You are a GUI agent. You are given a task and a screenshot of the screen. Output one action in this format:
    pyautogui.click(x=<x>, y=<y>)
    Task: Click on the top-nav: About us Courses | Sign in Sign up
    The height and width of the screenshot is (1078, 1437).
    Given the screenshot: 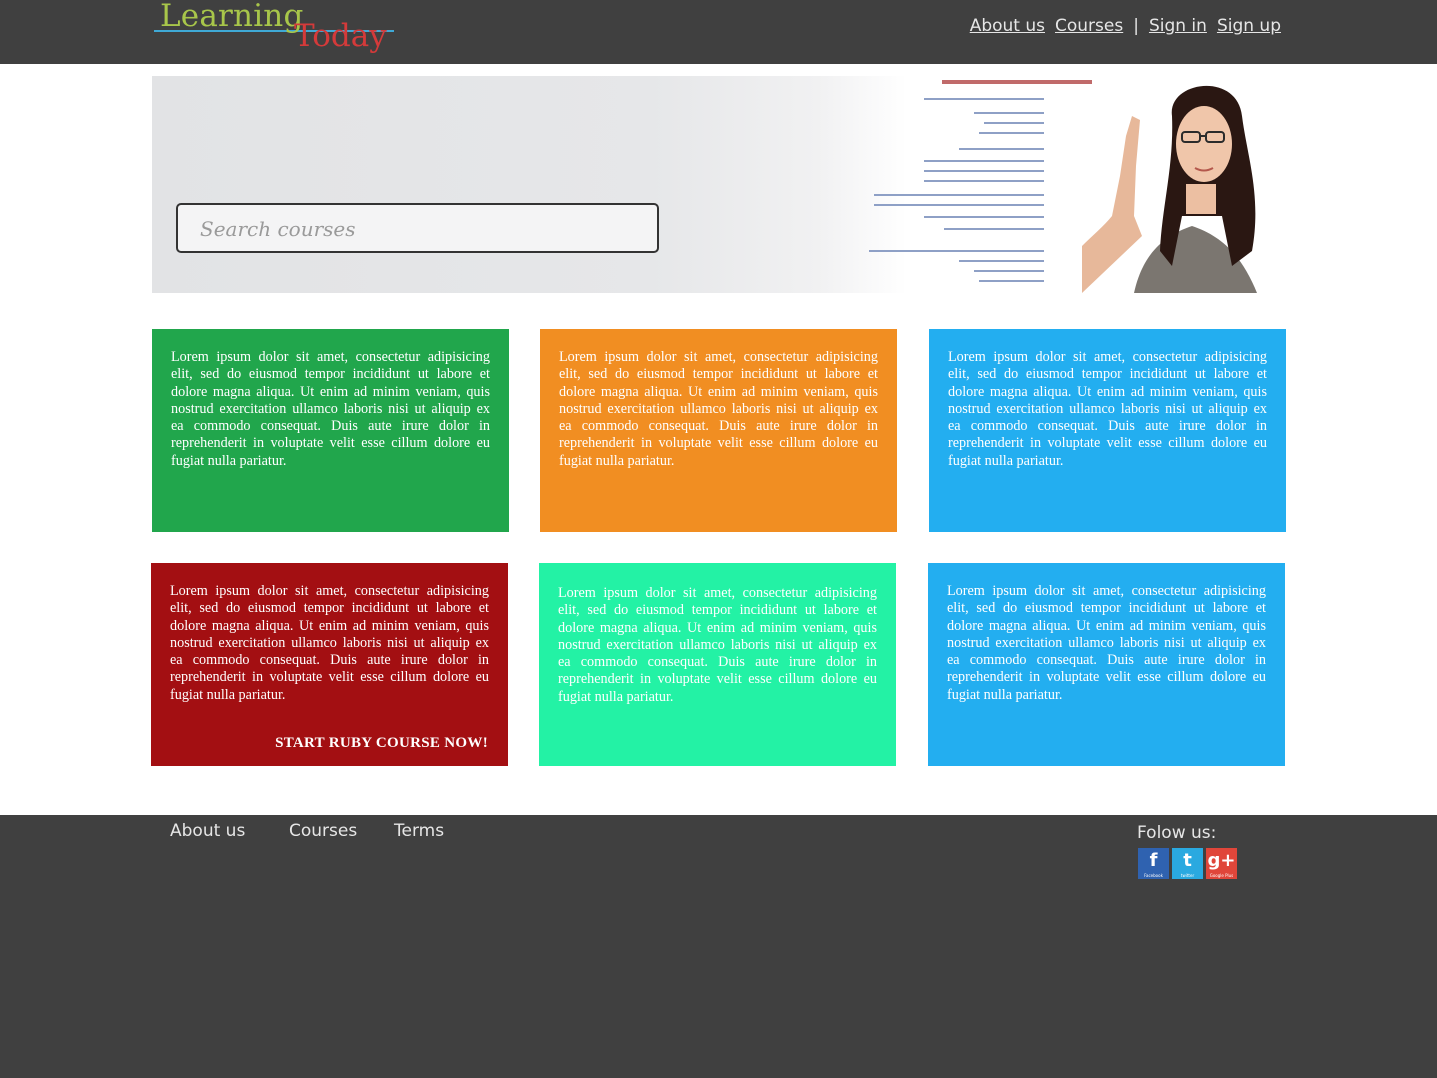 What is the action you would take?
    pyautogui.click(x=1120, y=26)
    